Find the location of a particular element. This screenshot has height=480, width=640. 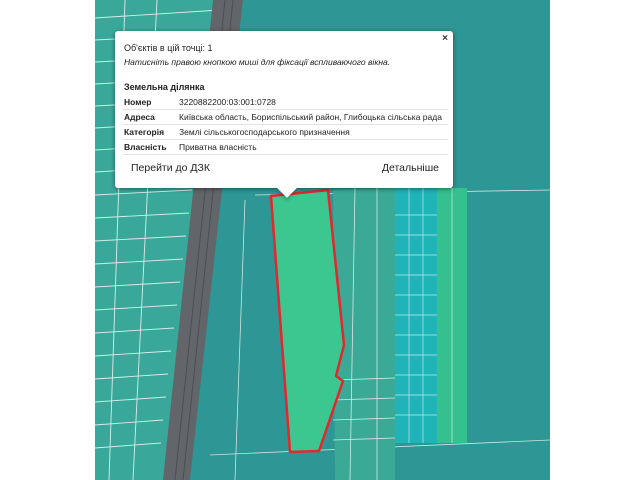

cyan-plots is located at coordinates (416, 315).